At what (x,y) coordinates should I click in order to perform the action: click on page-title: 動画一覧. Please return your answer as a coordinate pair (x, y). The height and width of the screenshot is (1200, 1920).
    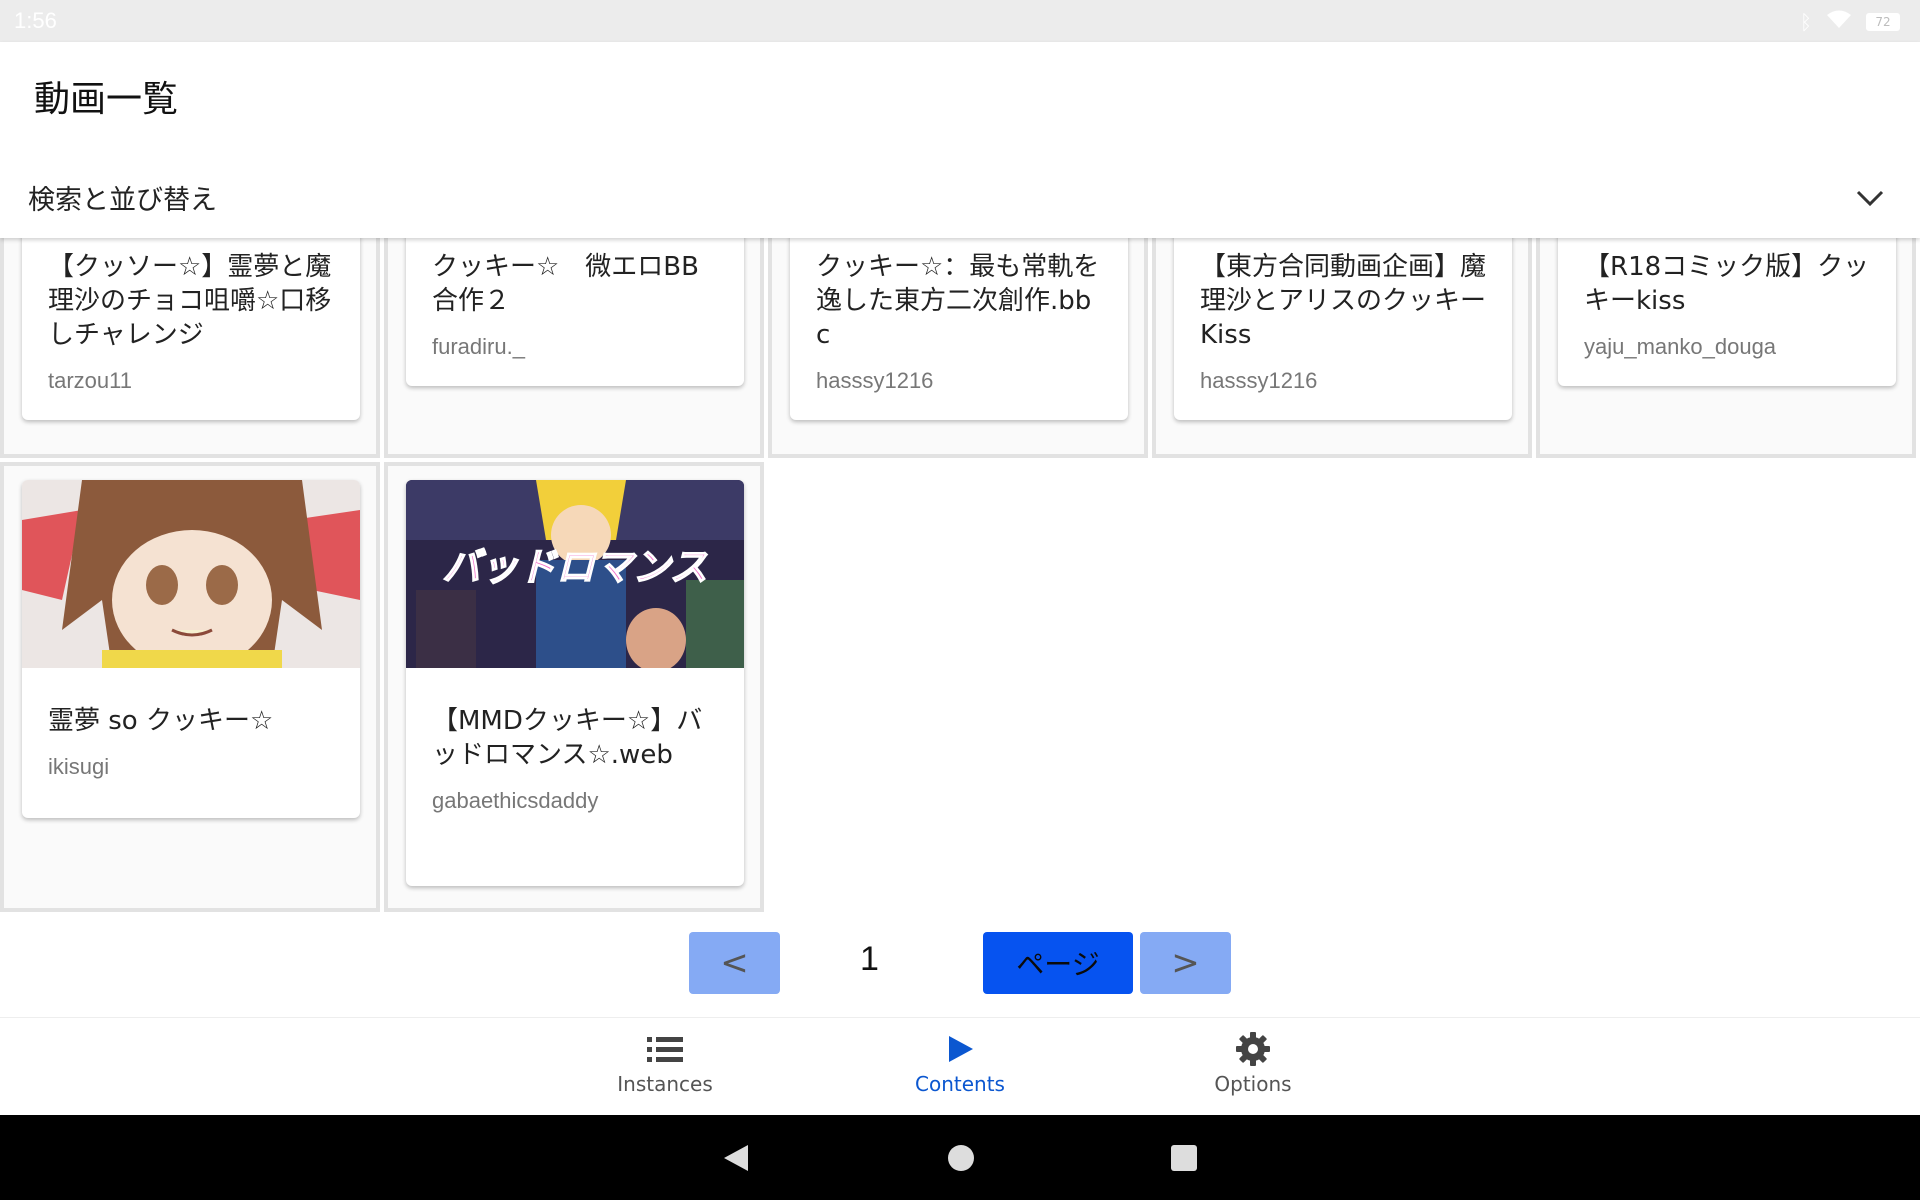
    Looking at the image, I should click on (106, 99).